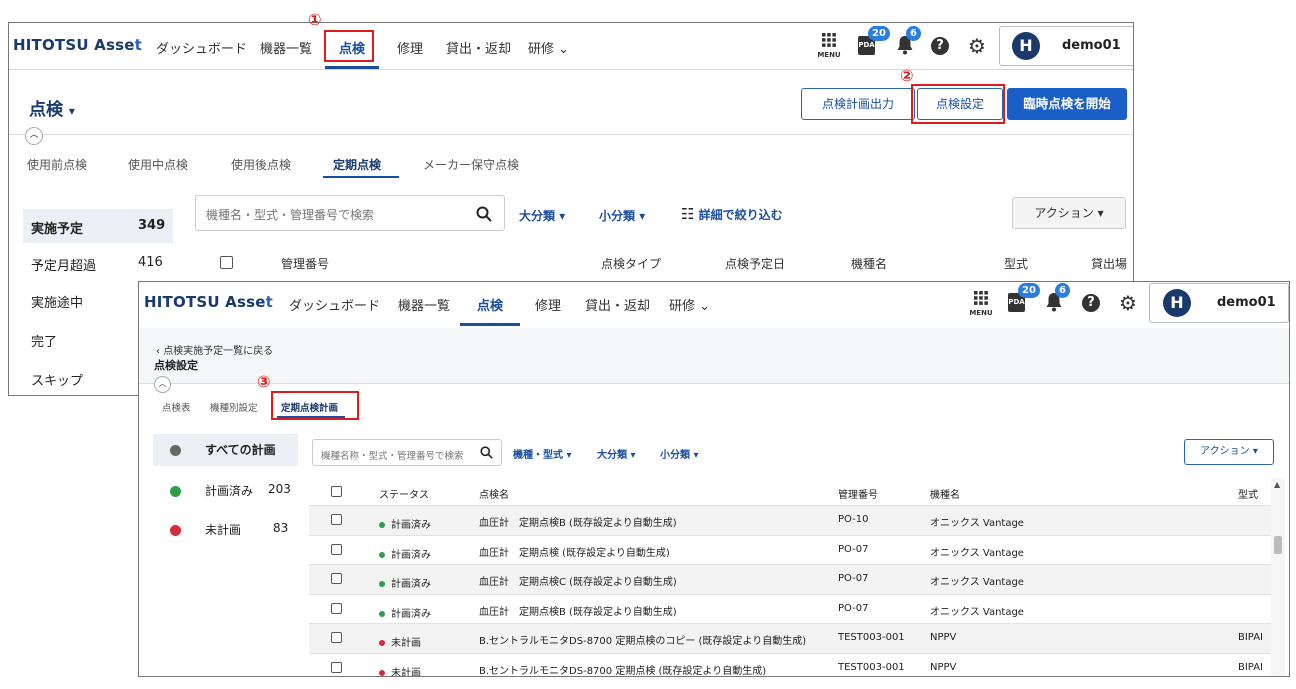 This screenshot has width=1296, height=689. I want to click on search-input: 機種名・型式・管理番号で検索, so click(350, 213).